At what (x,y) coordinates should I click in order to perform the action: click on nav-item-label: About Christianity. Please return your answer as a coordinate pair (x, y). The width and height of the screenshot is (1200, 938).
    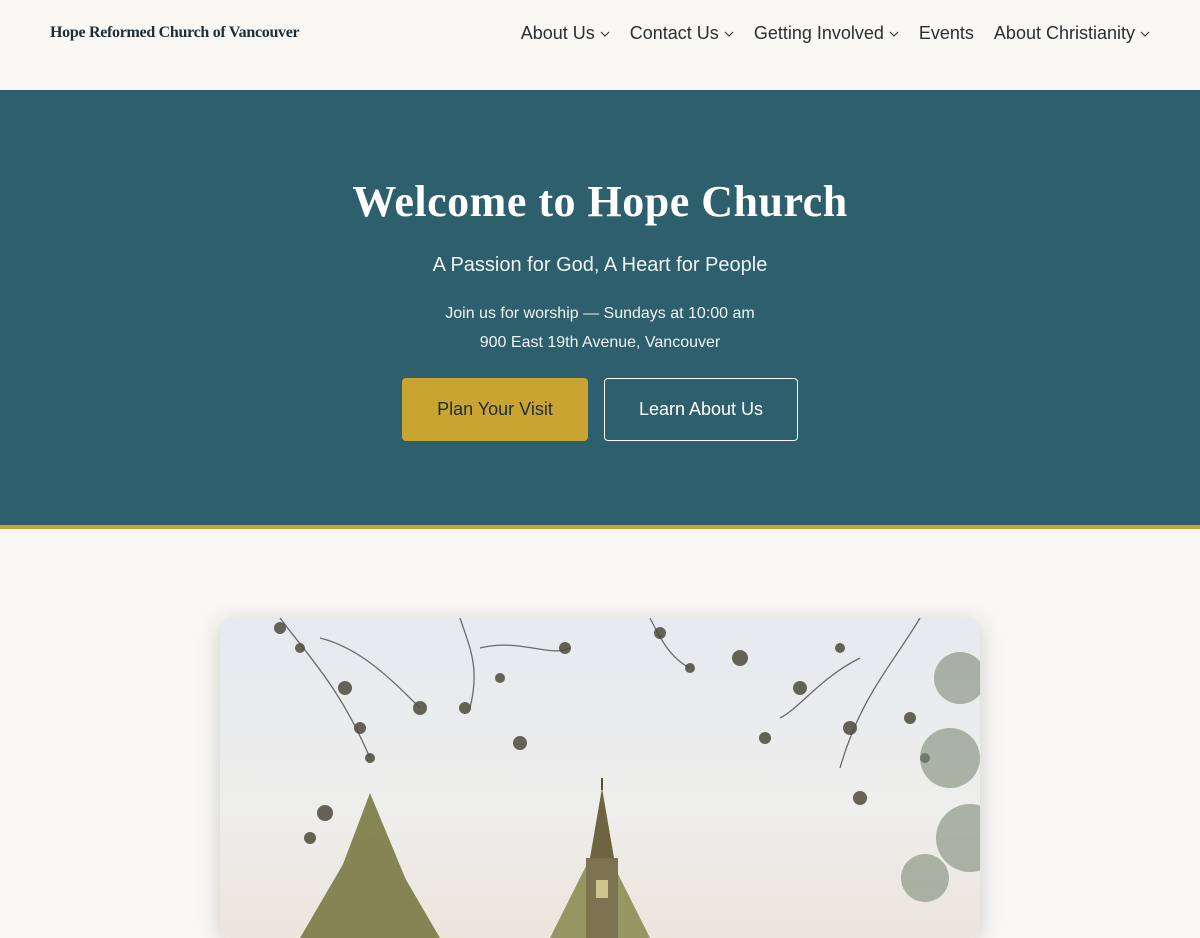
    Looking at the image, I should click on (1064, 33).